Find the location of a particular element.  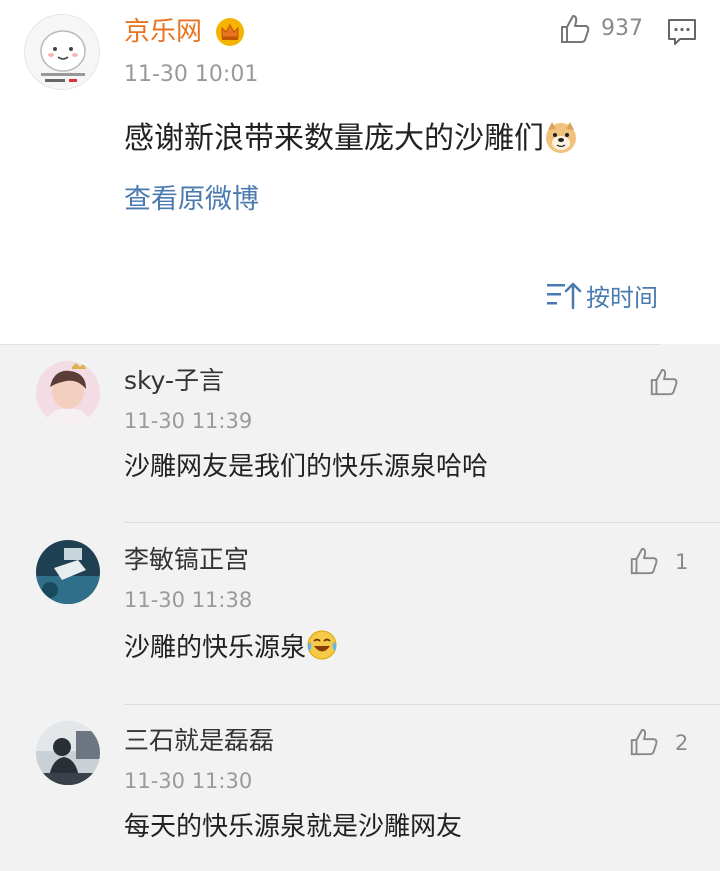

sort-label: 按时间 is located at coordinates (622, 297).